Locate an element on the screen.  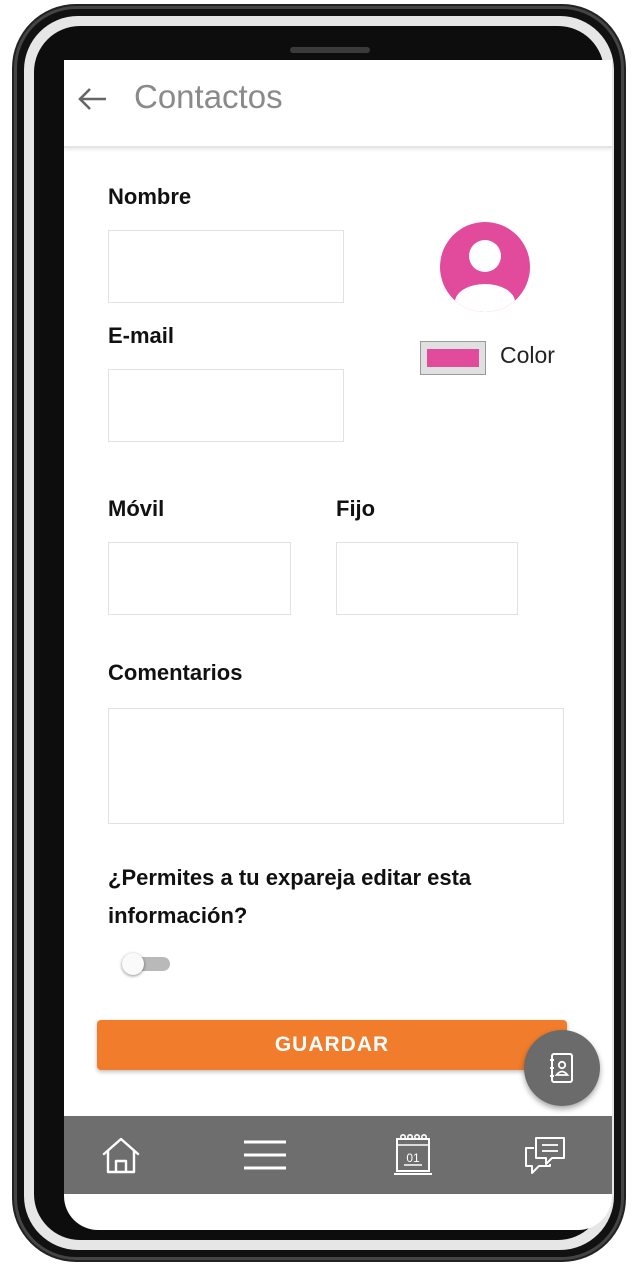
permission-question-line2: información? is located at coordinates (178, 915).